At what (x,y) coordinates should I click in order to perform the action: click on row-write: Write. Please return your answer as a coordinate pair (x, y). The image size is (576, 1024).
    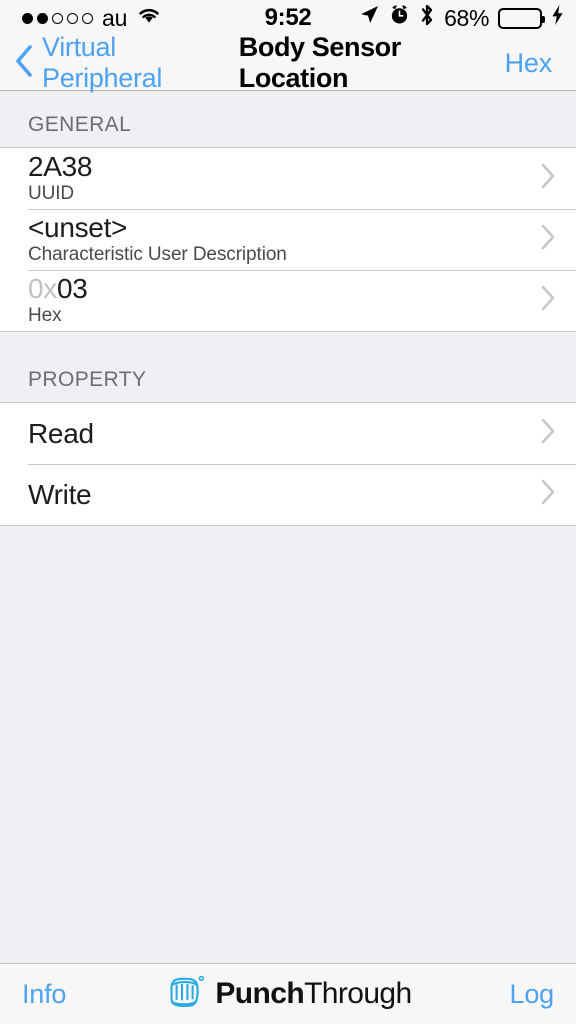
    Looking at the image, I should click on (288, 494).